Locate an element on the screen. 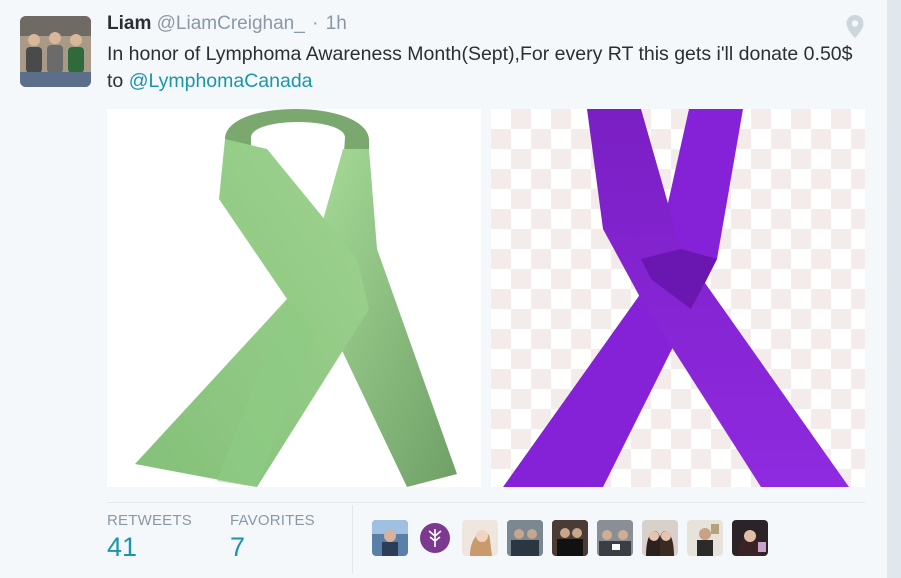  favoriters-avatars is located at coordinates (570, 538).